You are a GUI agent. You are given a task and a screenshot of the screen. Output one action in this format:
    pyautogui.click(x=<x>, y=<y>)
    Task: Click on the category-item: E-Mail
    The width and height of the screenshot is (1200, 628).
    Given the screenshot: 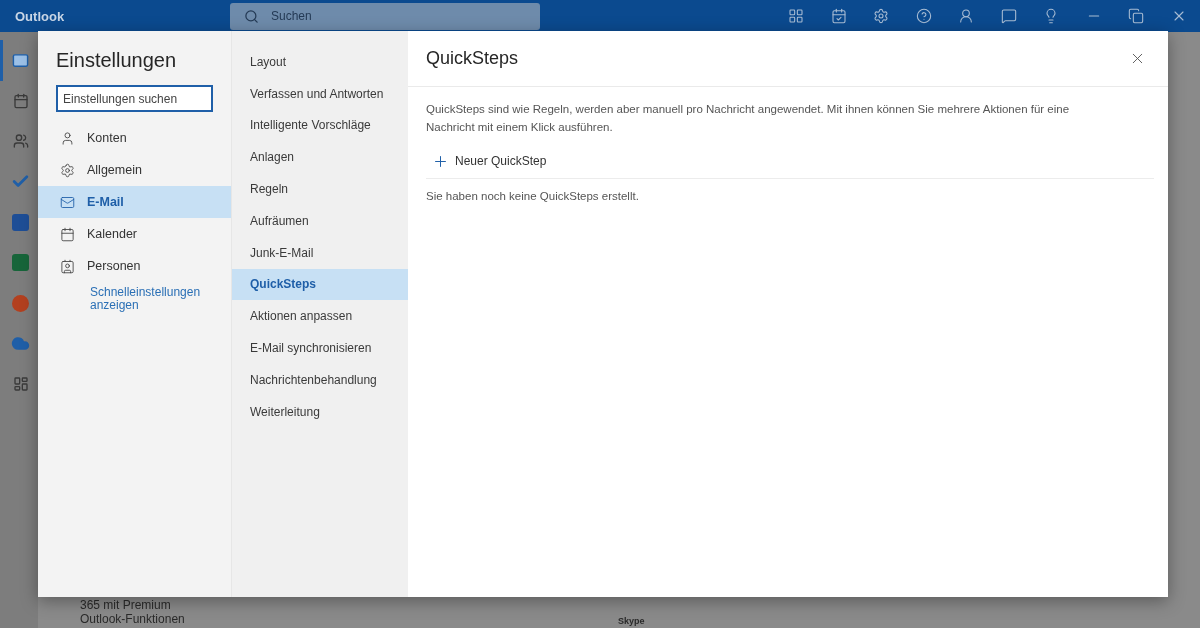 What is the action you would take?
    pyautogui.click(x=134, y=202)
    